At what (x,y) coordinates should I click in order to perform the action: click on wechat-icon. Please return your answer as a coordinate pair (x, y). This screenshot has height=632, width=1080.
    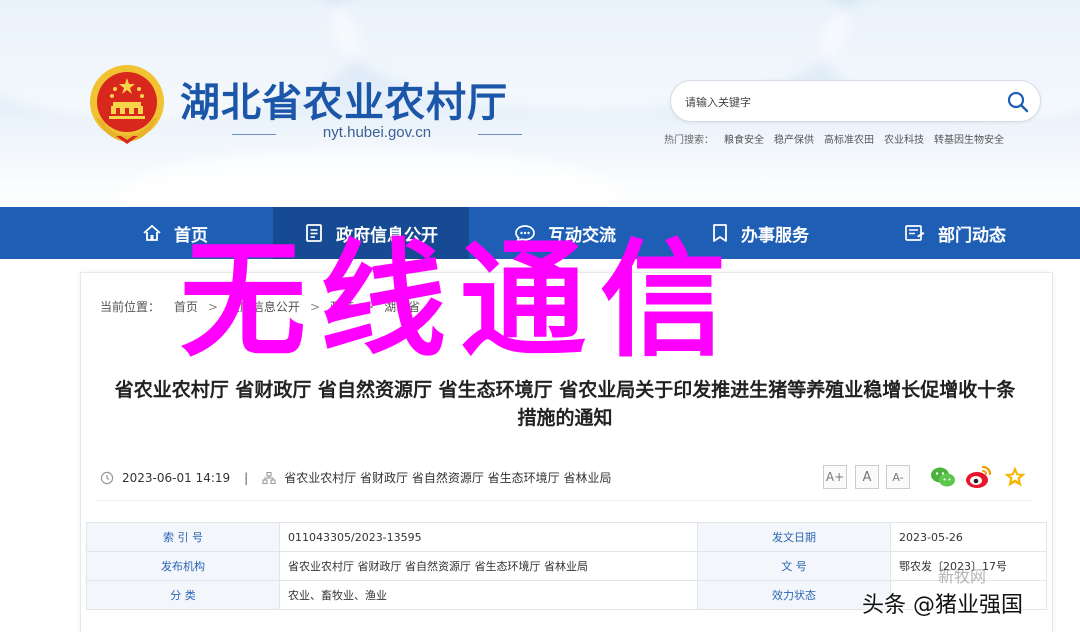
    Looking at the image, I should click on (943, 477).